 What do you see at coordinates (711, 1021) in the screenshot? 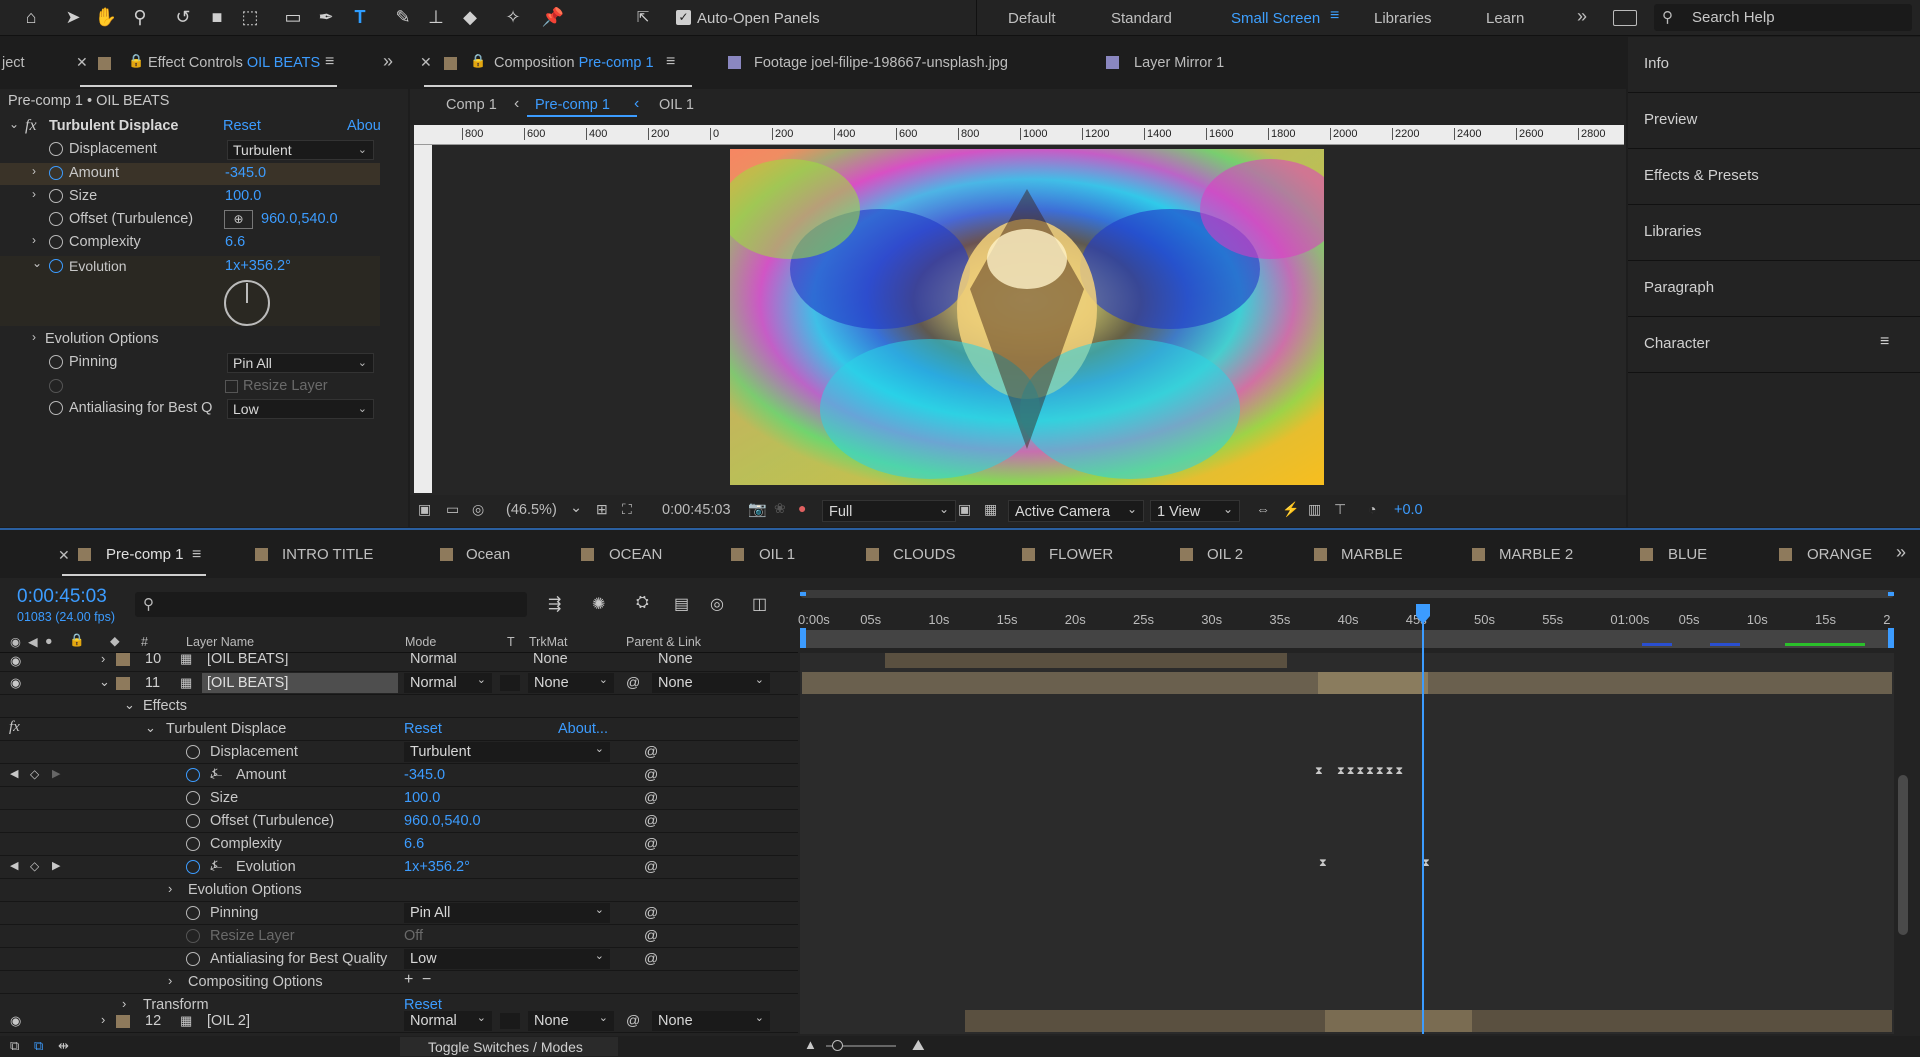
I see `parent-dropdown: None ⌄` at bounding box center [711, 1021].